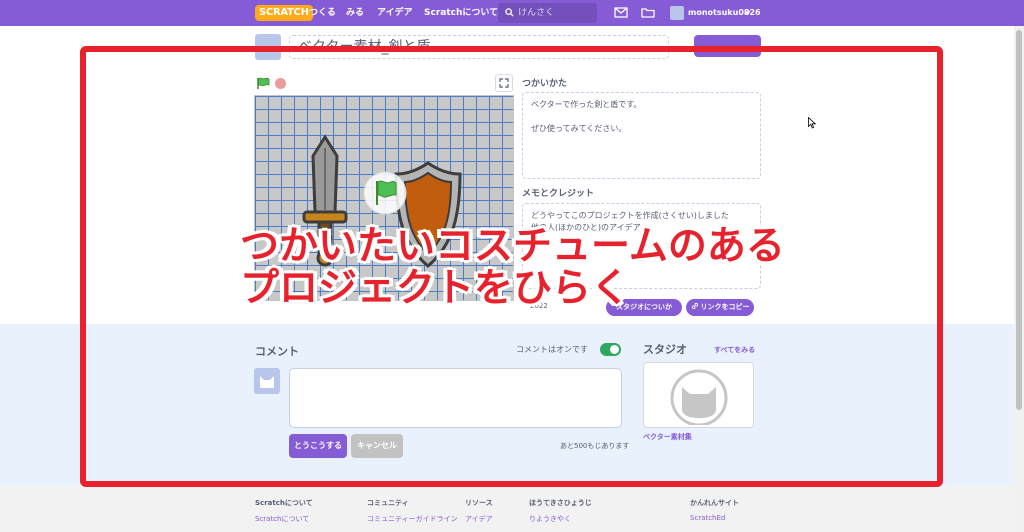 The image size is (1024, 532). Describe the element at coordinates (714, 503) in the screenshot. I see `footer-heading-related: かんれんサイト` at that location.